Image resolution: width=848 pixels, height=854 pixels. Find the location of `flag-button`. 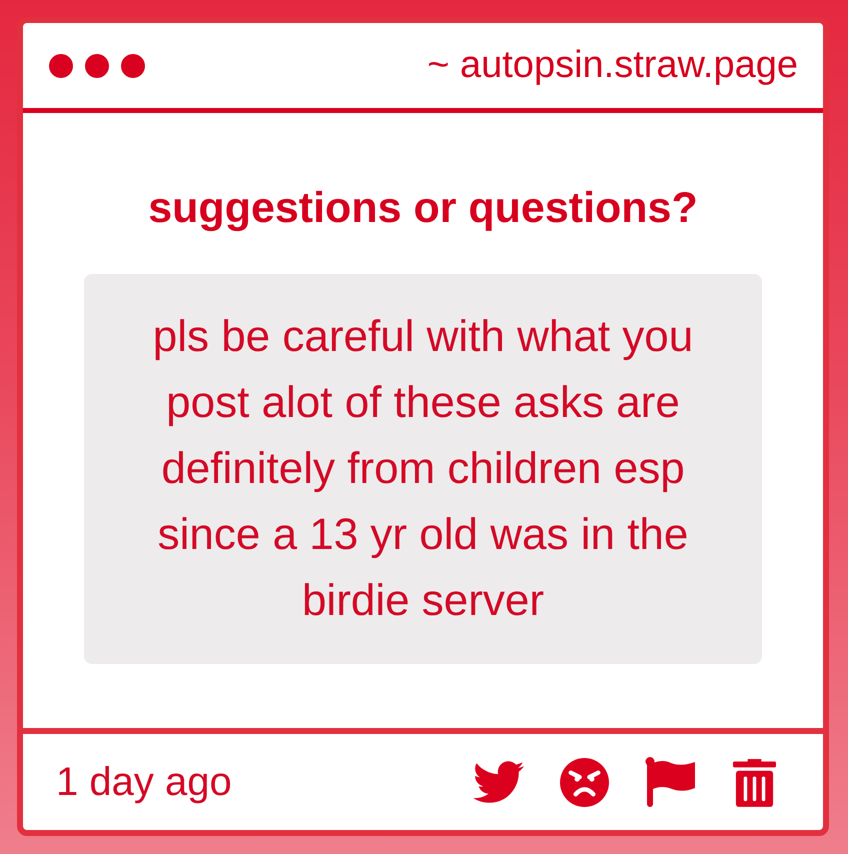

flag-button is located at coordinates (671, 782).